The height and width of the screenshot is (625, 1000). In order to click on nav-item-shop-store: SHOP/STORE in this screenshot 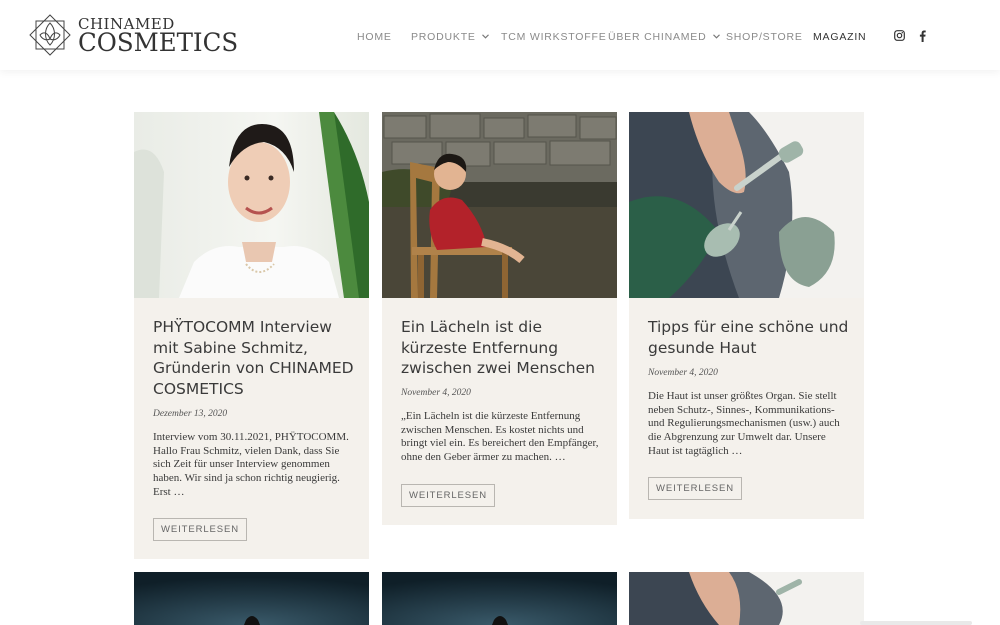, I will do `click(764, 37)`.